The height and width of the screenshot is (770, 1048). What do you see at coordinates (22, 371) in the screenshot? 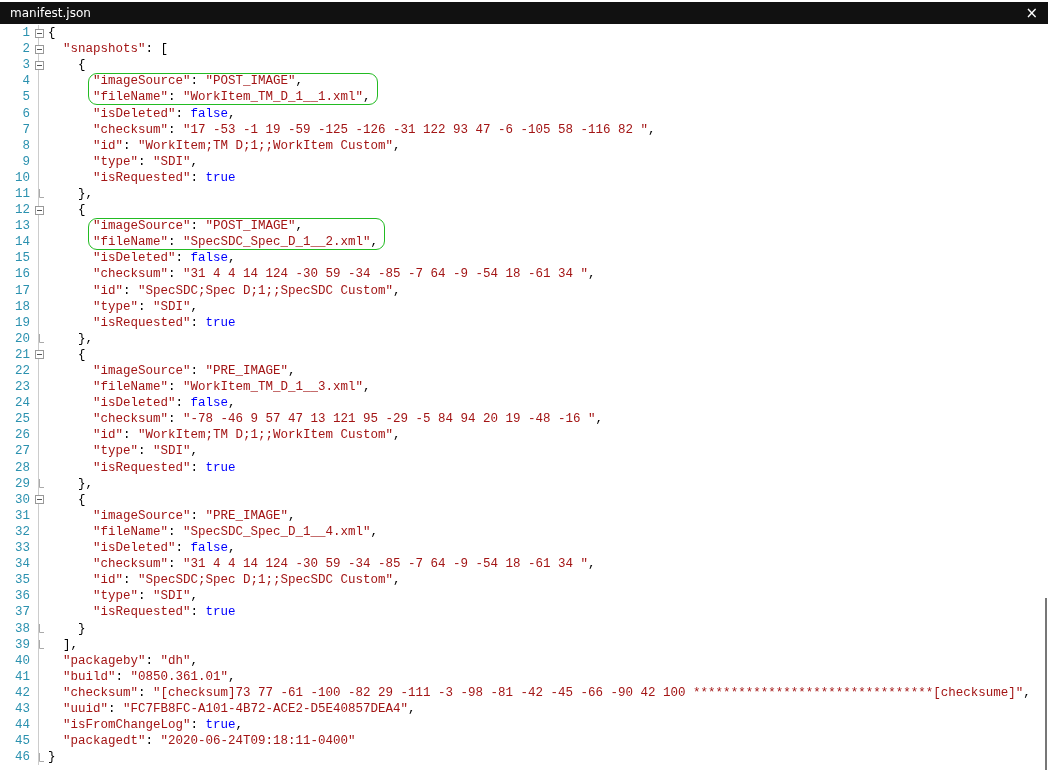
I see `line-number: 22` at bounding box center [22, 371].